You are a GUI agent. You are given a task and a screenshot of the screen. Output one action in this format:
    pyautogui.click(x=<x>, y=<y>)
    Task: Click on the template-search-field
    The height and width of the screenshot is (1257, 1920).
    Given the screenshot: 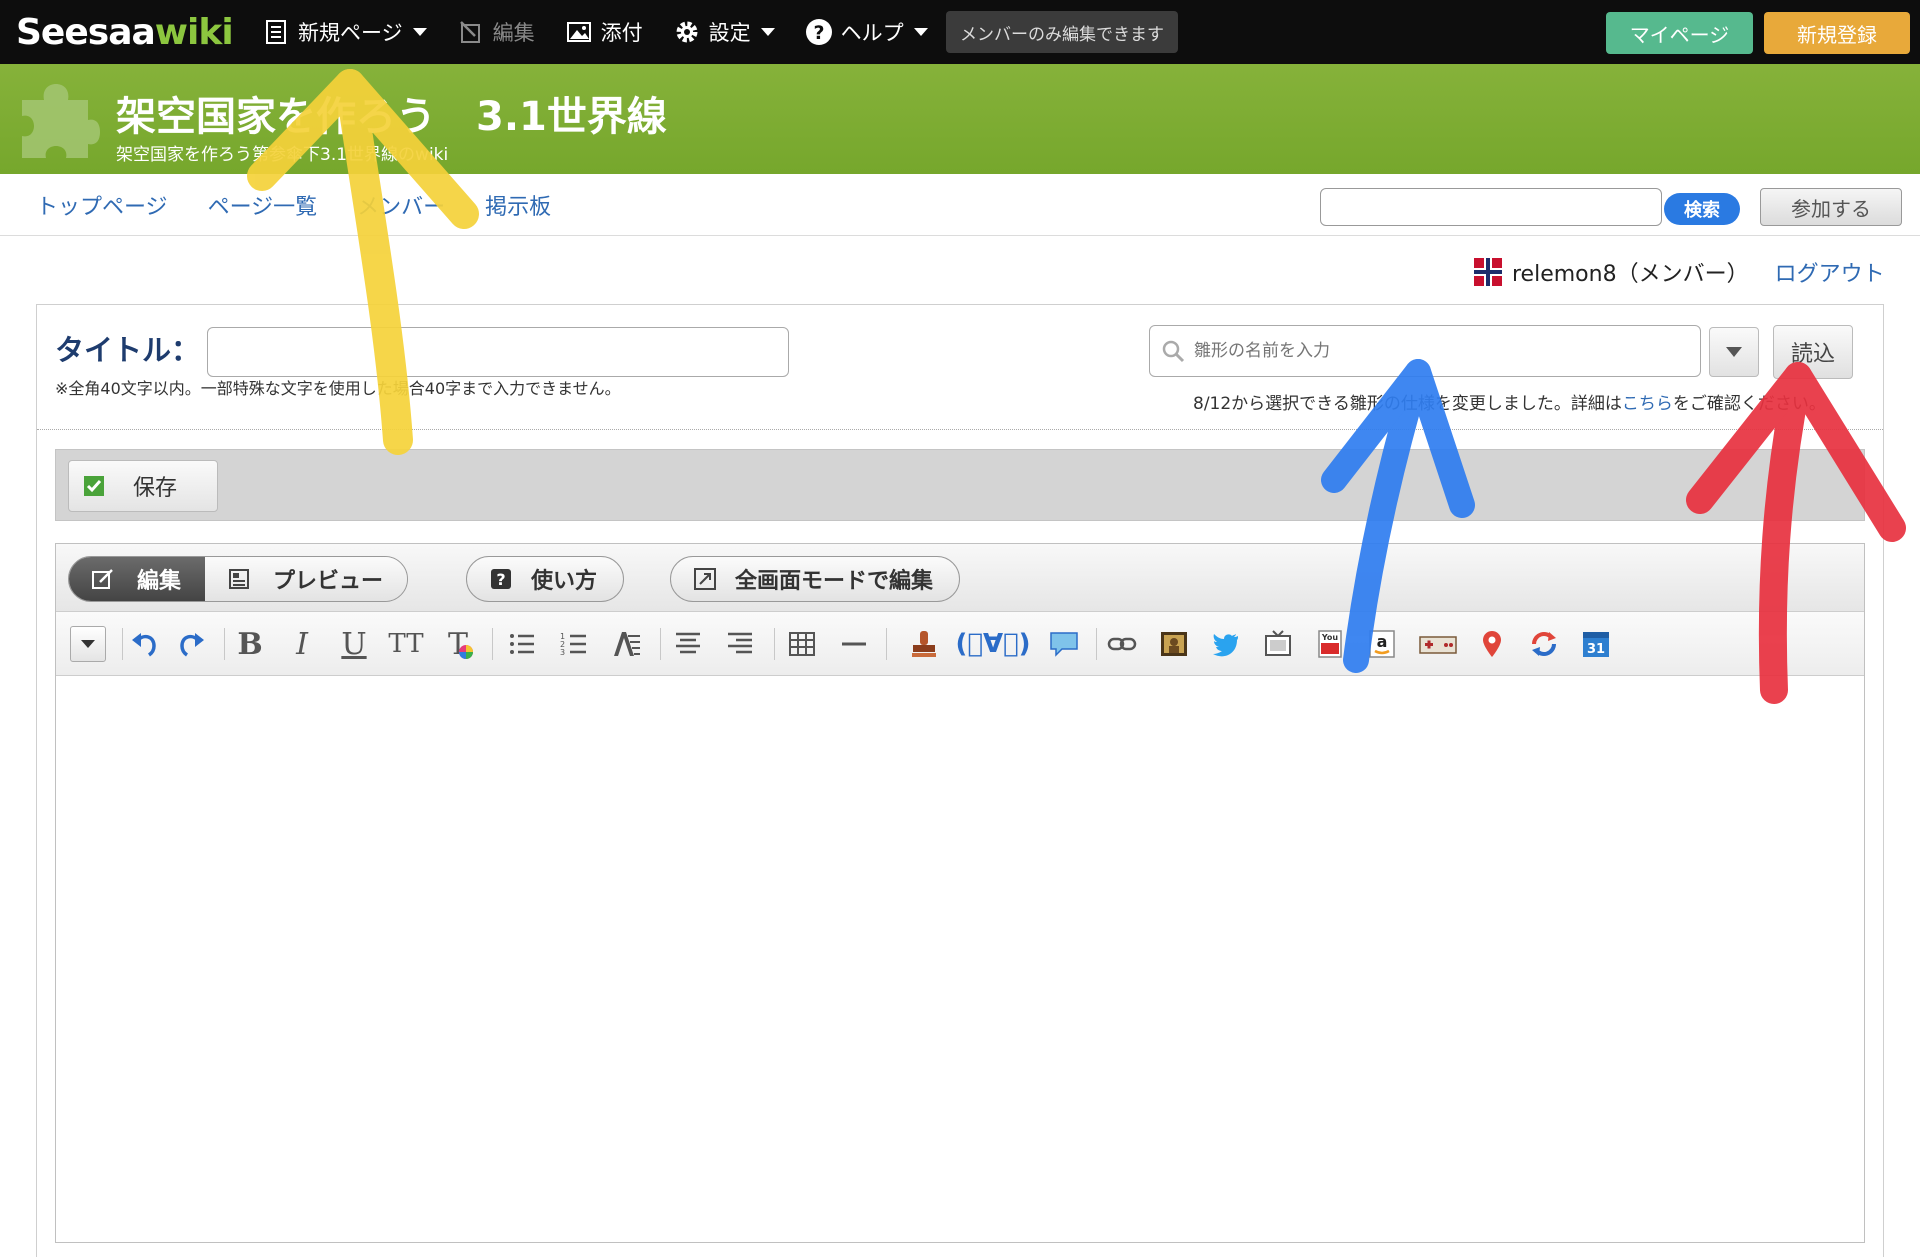 What is the action you would take?
    pyautogui.click(x=1425, y=351)
    